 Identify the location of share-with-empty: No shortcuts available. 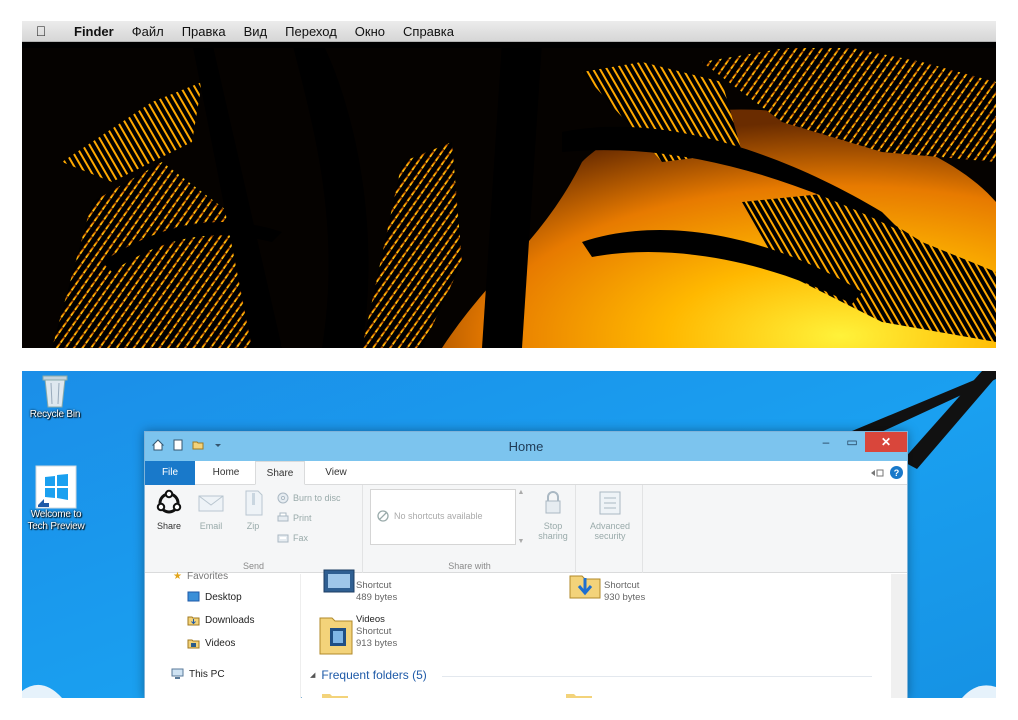
(430, 516).